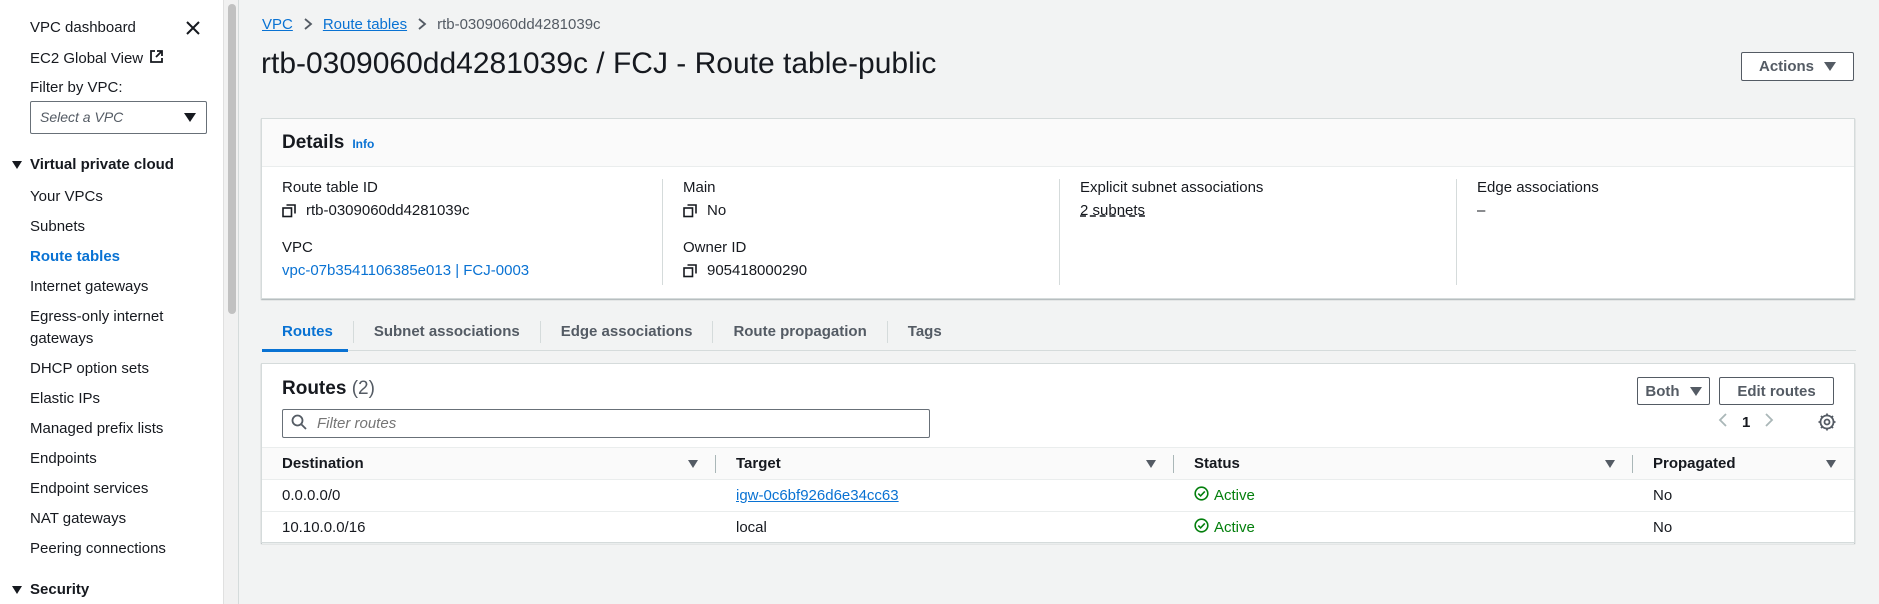  What do you see at coordinates (232, 159) in the screenshot?
I see `scrollbar-thumb` at bounding box center [232, 159].